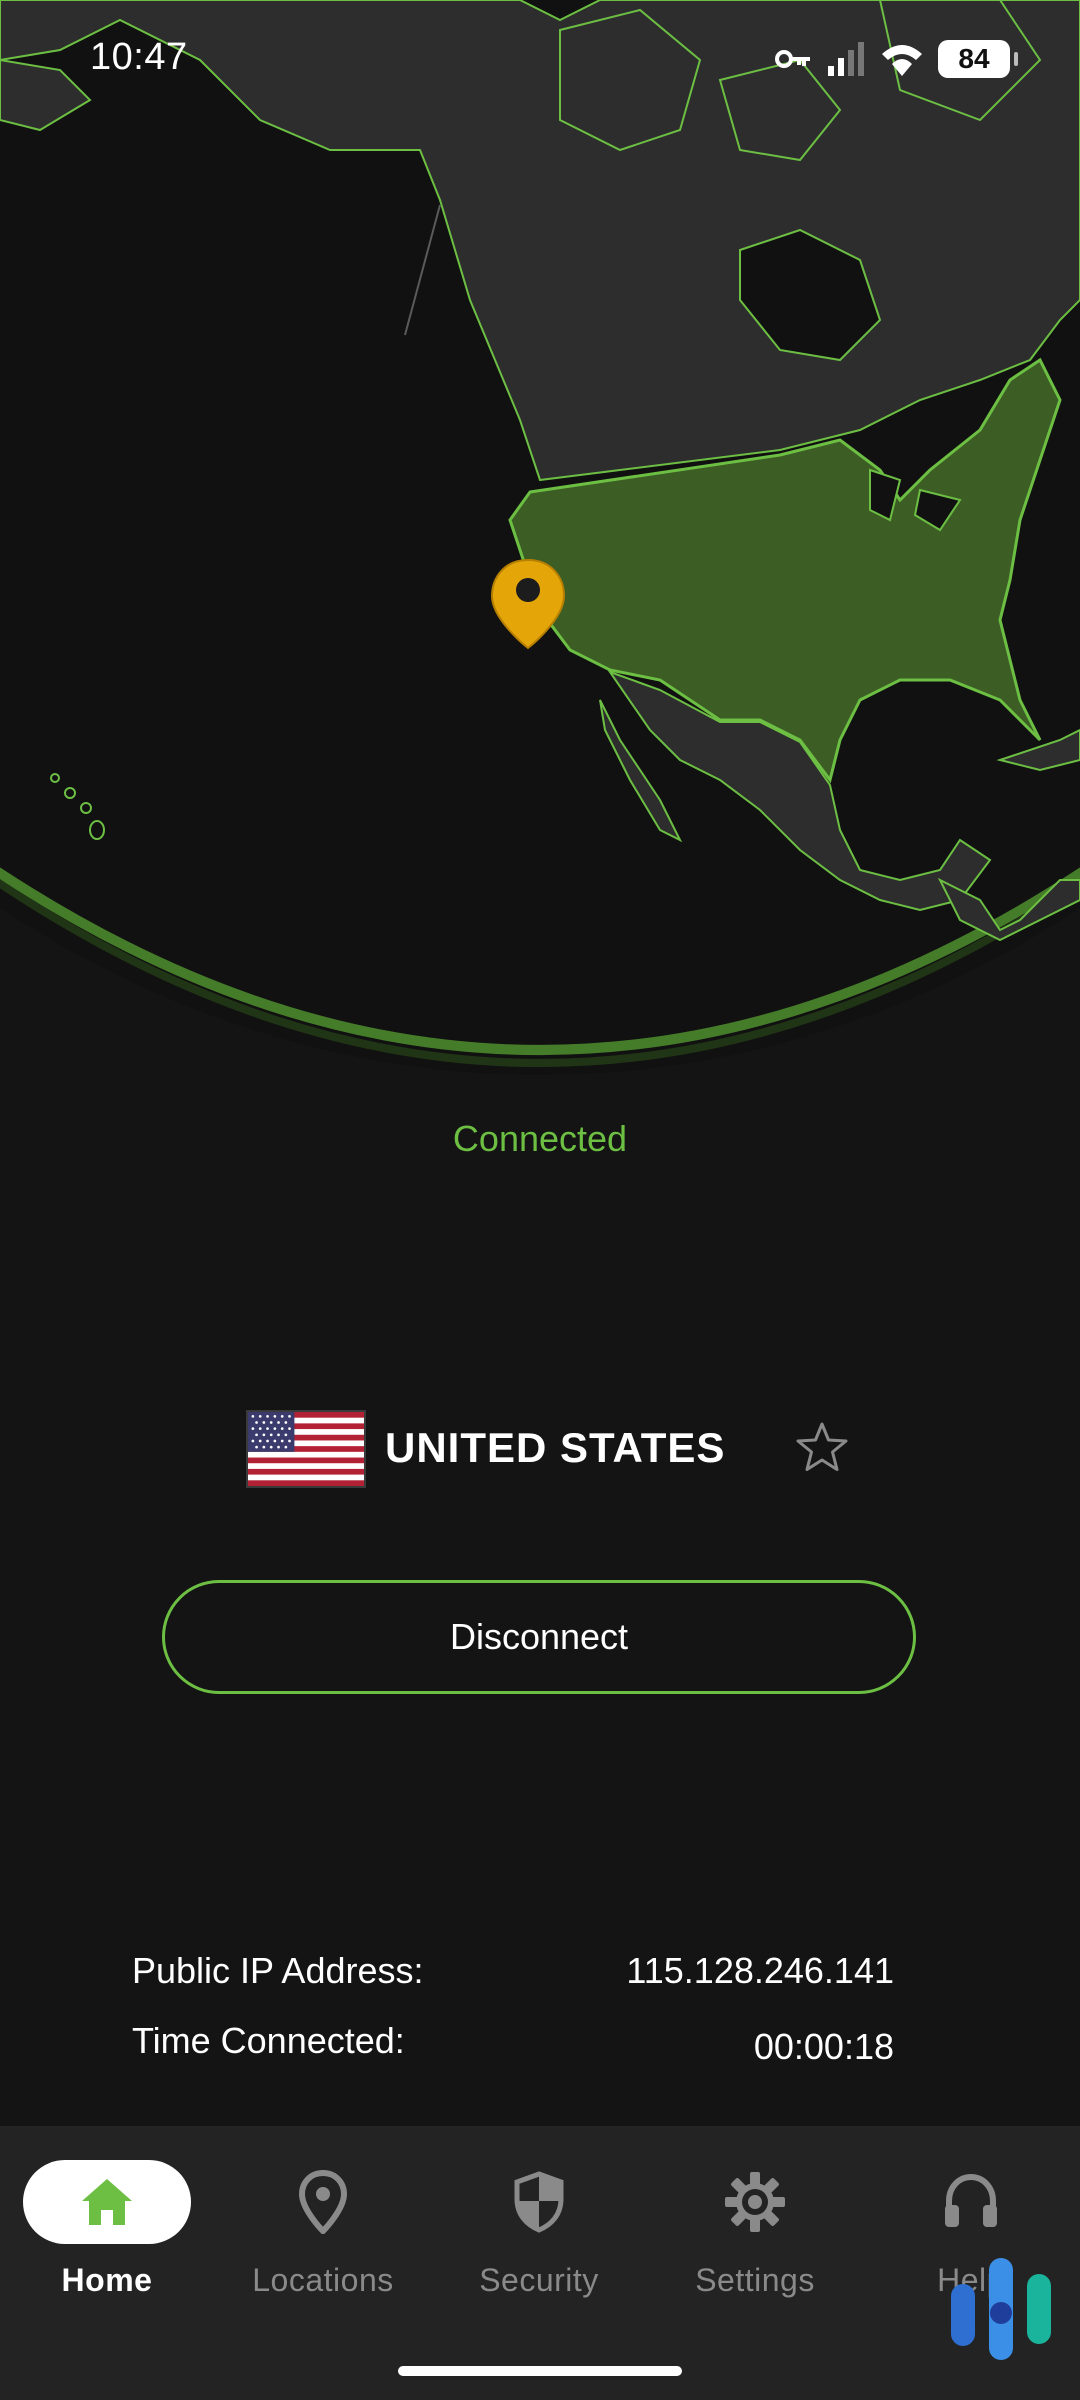 The image size is (1080, 2400). I want to click on brand-watermark-logo, so click(1001, 2309).